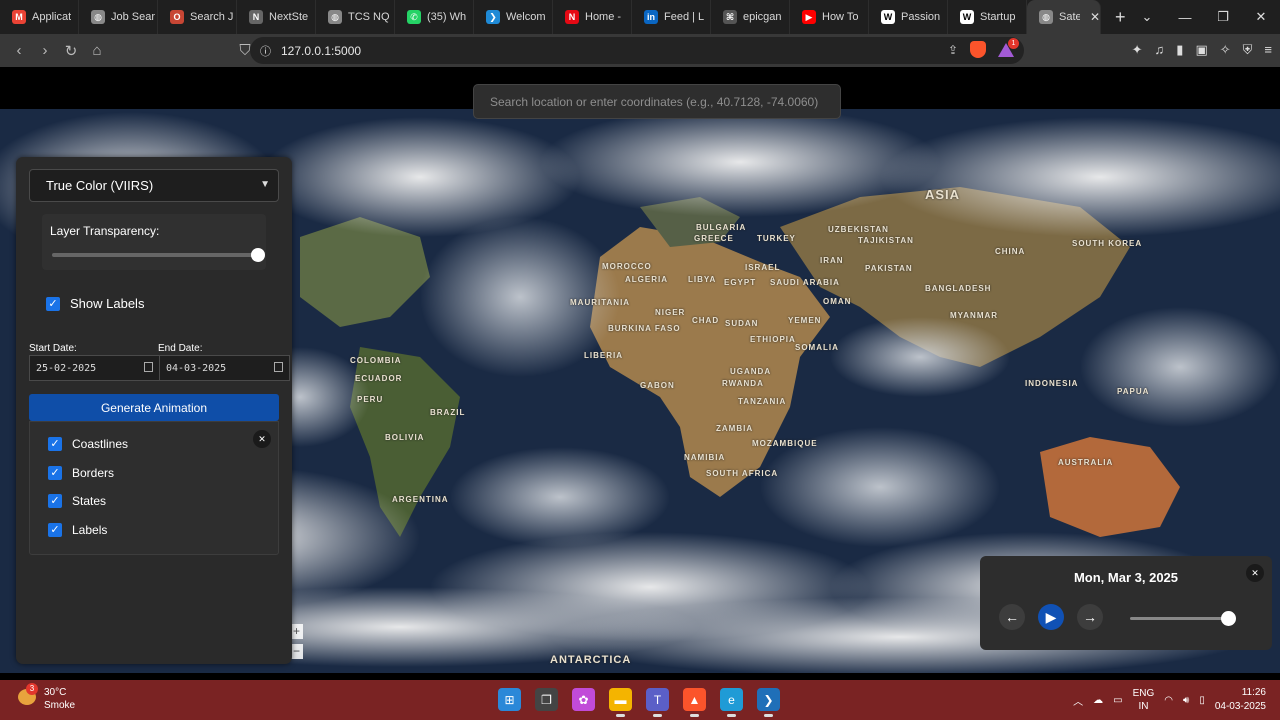 Image resolution: width=1280 pixels, height=720 pixels. I want to click on system-tray: ︿ ☁ ▭ ENG IN ◠ 🔊︎ ▯ 11:26 04-03-2025, so click(1169, 700).